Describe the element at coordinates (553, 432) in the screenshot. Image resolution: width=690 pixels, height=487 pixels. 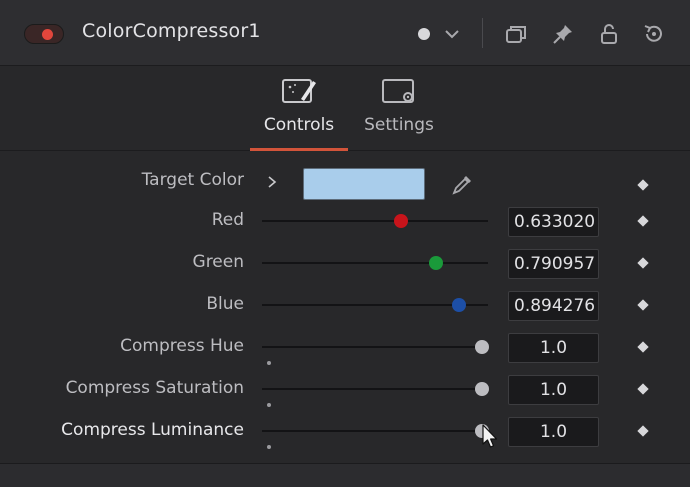
I see `compress-luminance-value-field: 1.0` at that location.